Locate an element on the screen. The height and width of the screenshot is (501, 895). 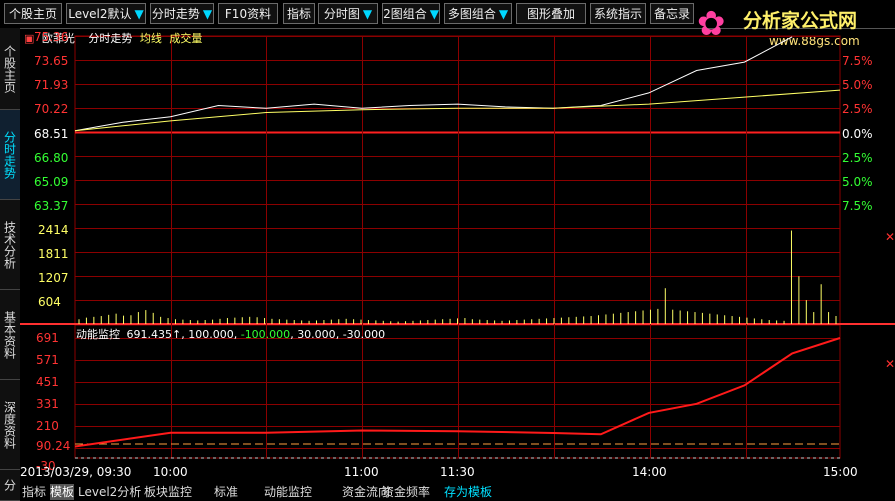
price-tick: 66.80 is located at coordinates (51, 158).